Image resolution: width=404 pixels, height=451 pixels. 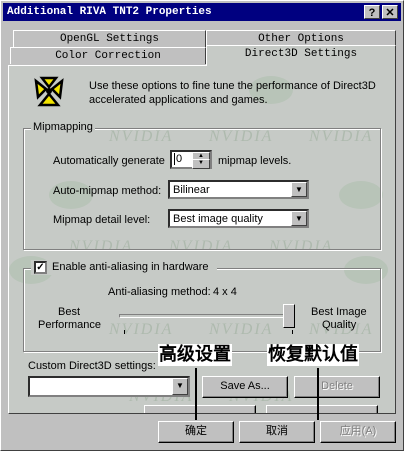 I want to click on auto-mipmap-method-select: Bilinear ▼, so click(x=238, y=189).